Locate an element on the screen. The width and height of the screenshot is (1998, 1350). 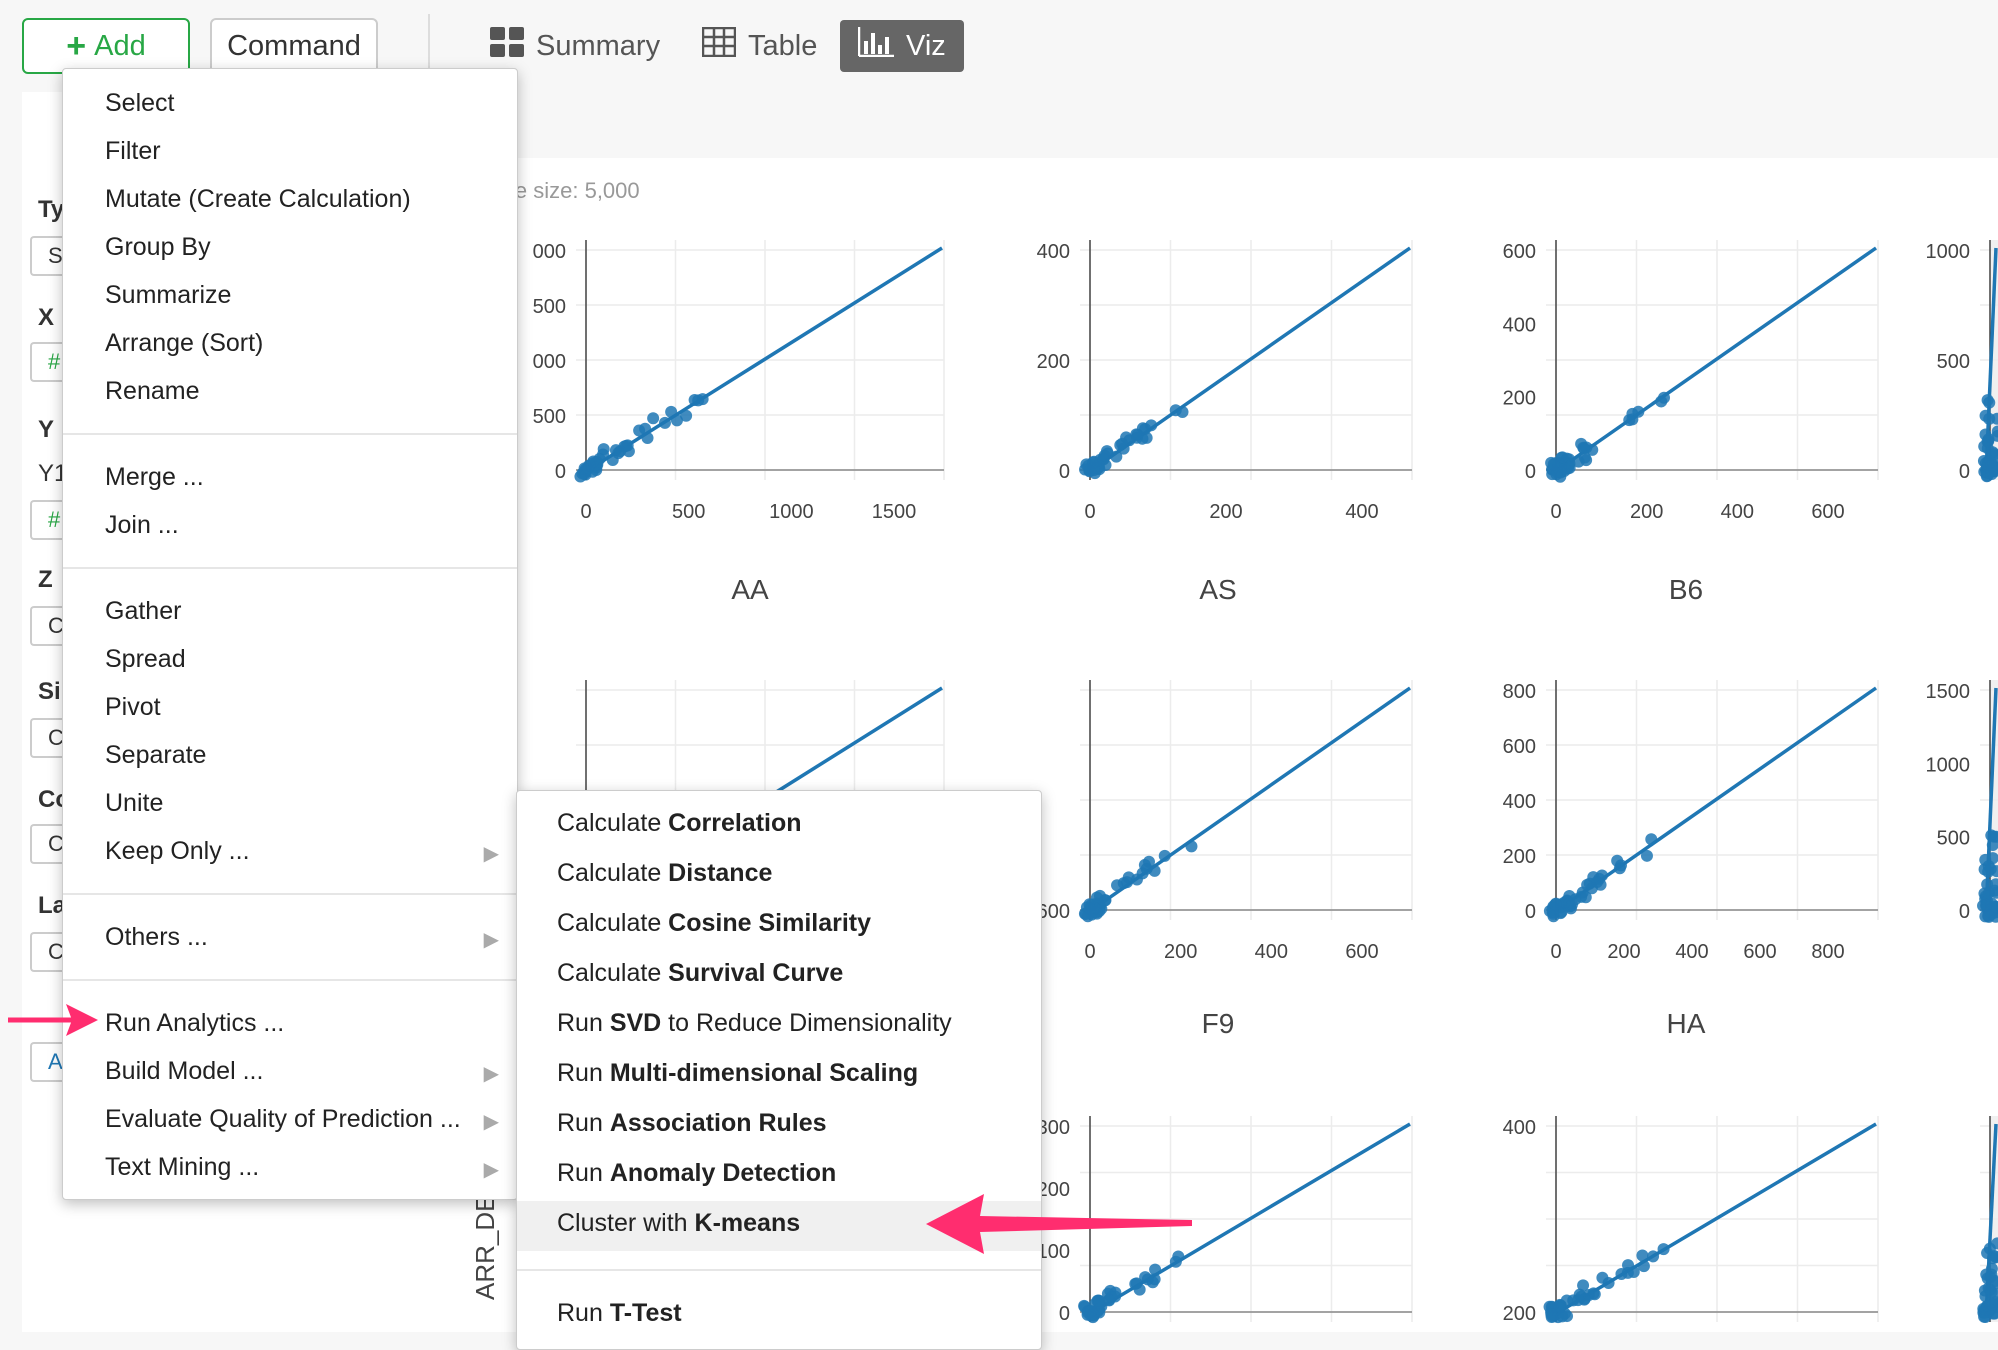
facet-plot-svg: 0 500 1000 is located at coordinates (1962, 361).